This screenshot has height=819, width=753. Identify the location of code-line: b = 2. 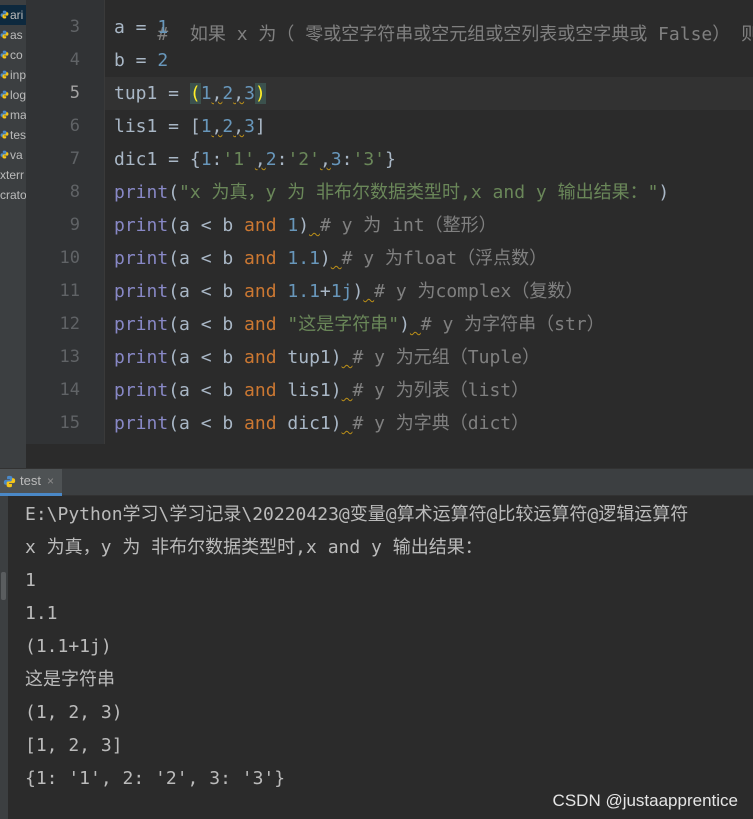
(141, 60).